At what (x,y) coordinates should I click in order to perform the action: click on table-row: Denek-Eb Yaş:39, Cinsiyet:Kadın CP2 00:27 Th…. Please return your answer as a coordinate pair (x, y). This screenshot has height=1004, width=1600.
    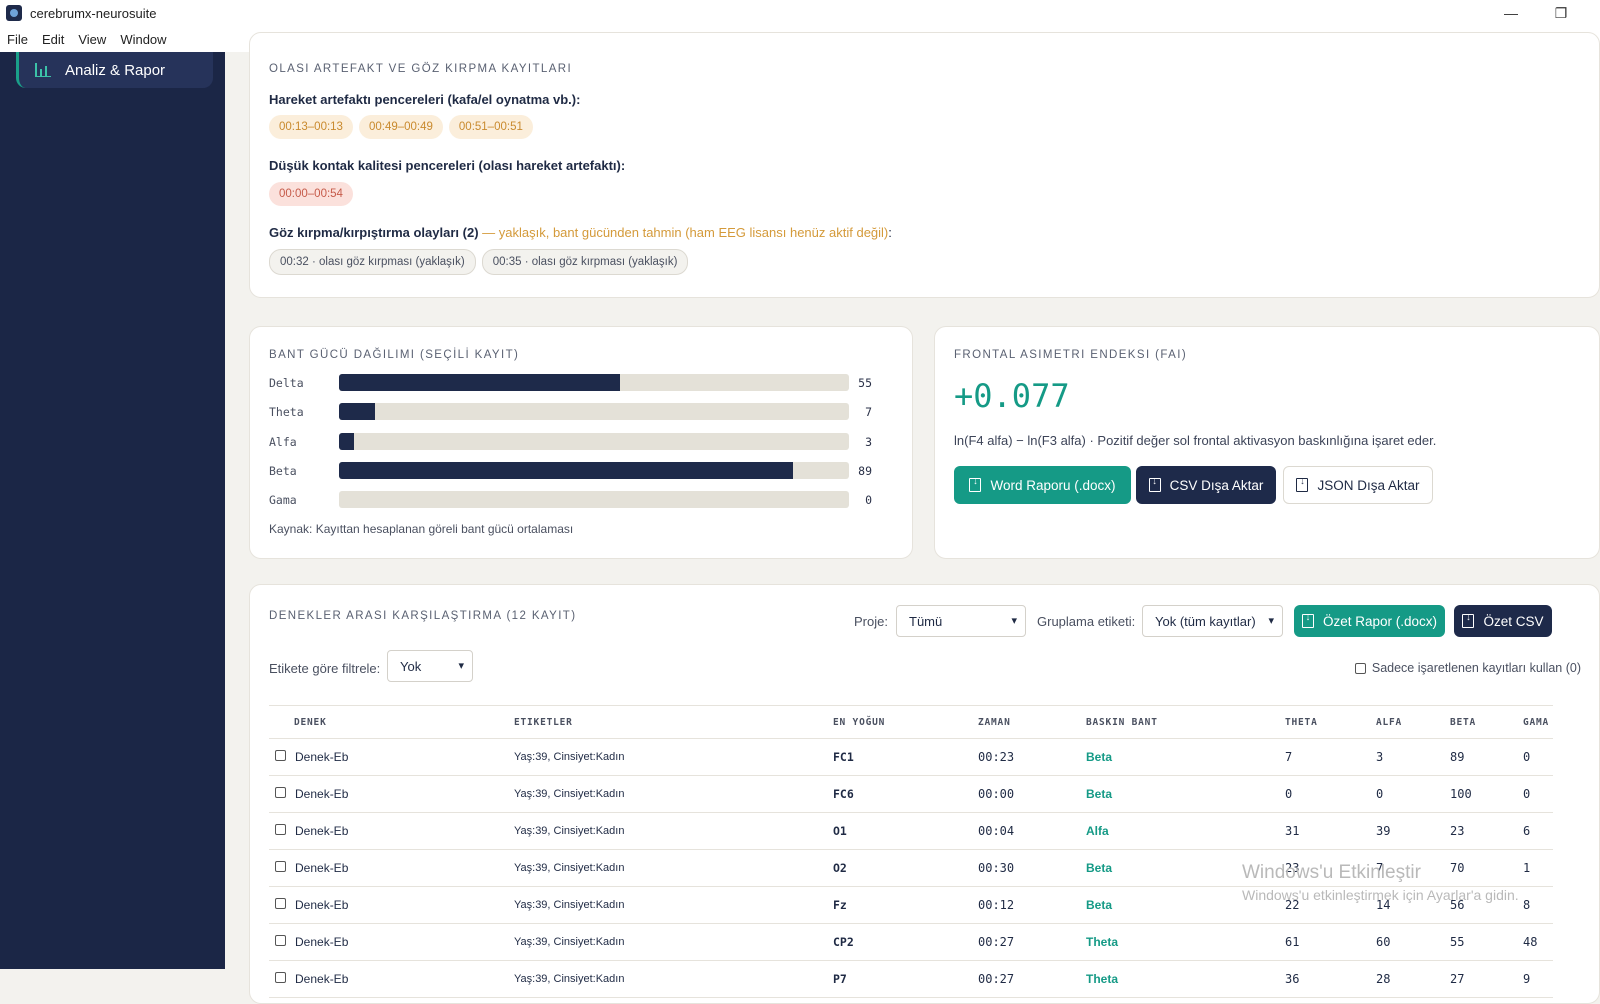
    Looking at the image, I should click on (911, 942).